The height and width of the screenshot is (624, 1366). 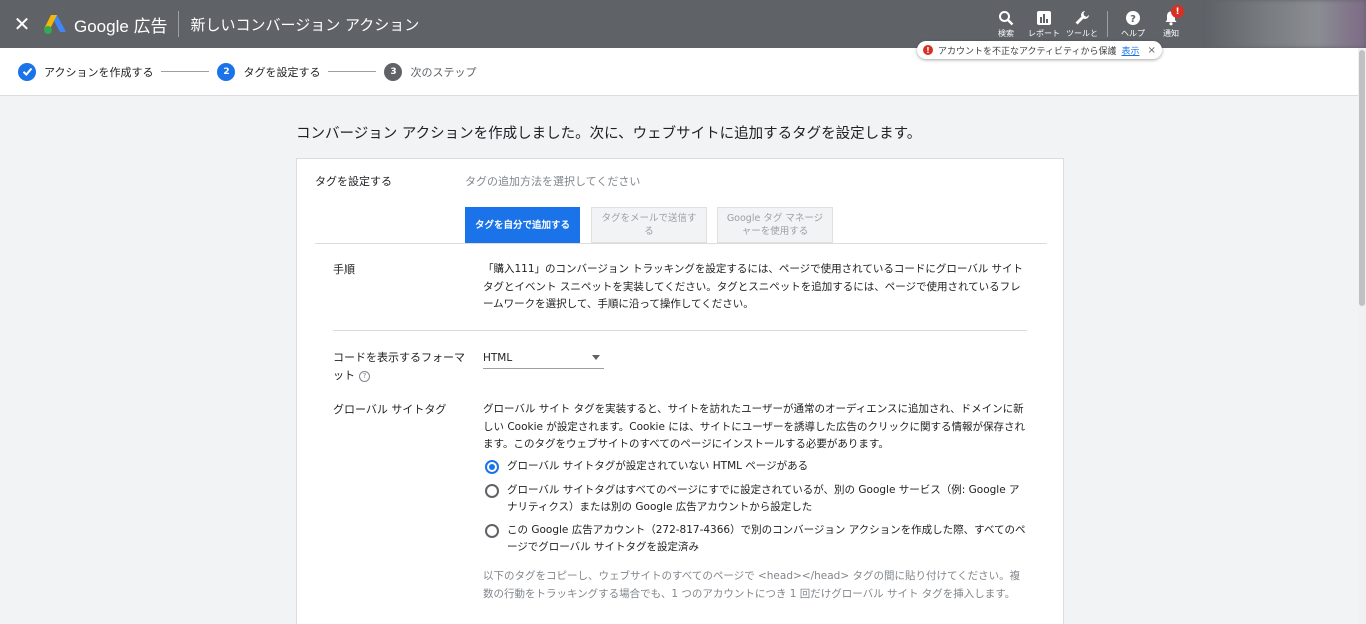 I want to click on help-button-label: ヘルプ, so click(x=1133, y=33).